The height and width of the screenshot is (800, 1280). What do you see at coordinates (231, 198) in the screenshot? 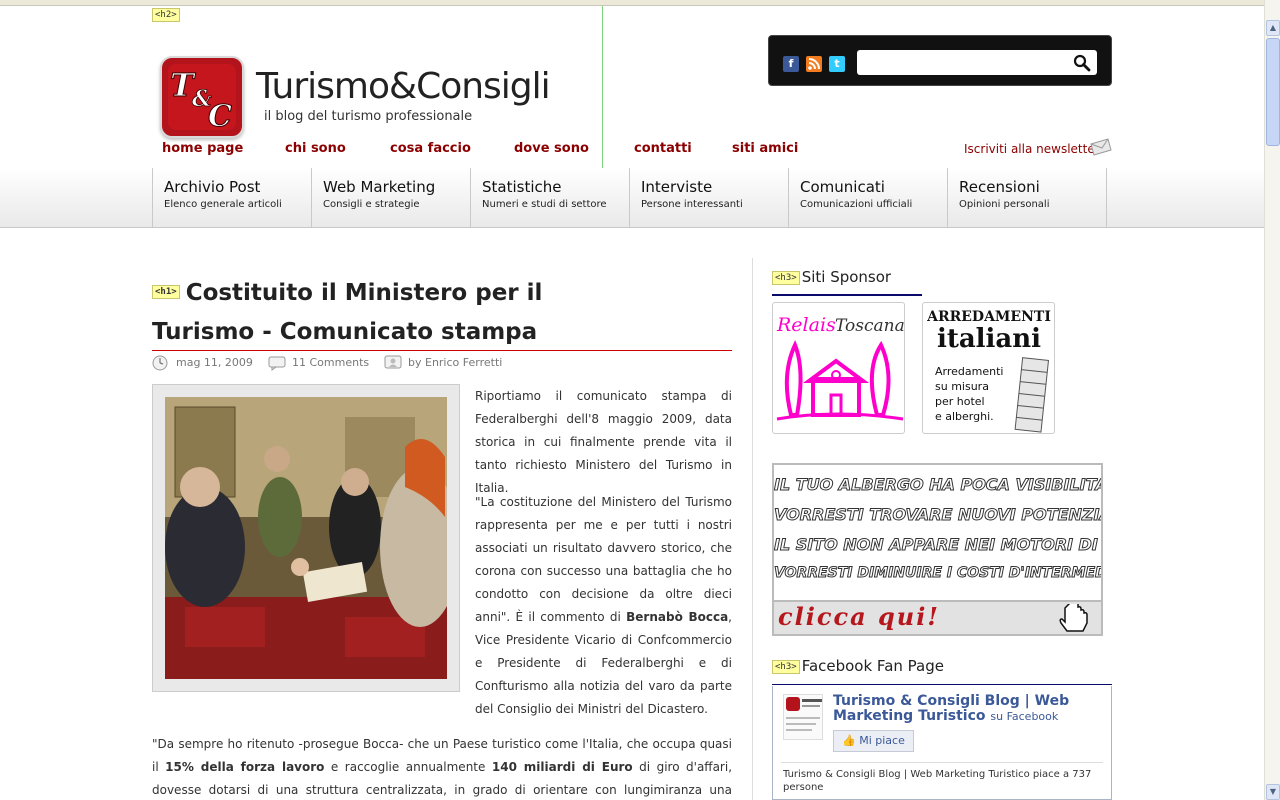
I see `category-archivio-post: Archivio Post Elenco generale articoli` at bounding box center [231, 198].